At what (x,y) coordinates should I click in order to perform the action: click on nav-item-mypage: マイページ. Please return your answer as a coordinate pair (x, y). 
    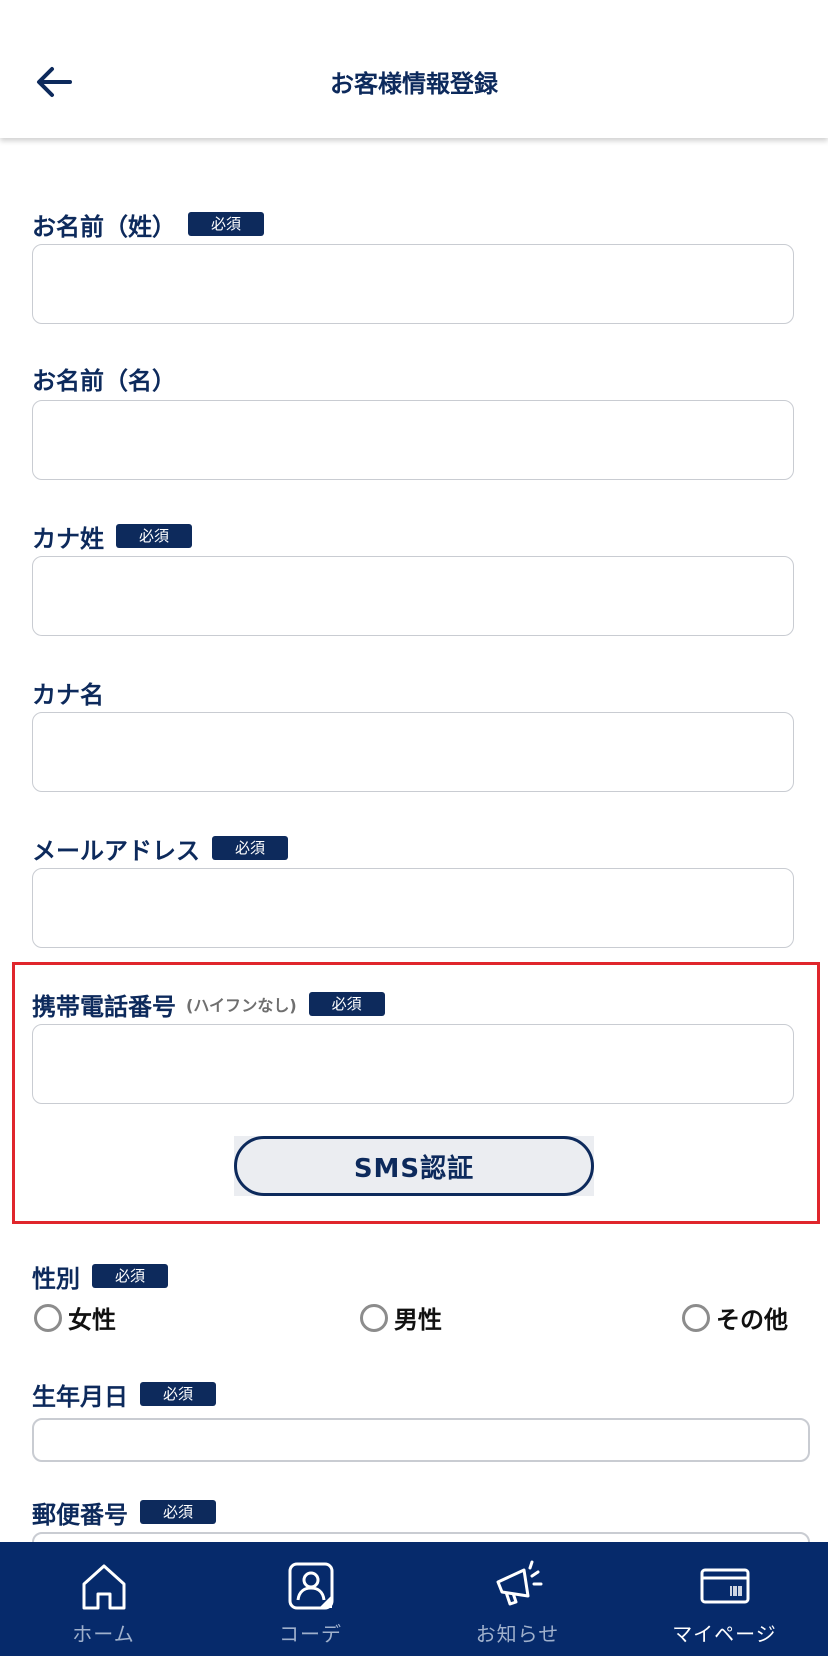
    Looking at the image, I should click on (724, 1599).